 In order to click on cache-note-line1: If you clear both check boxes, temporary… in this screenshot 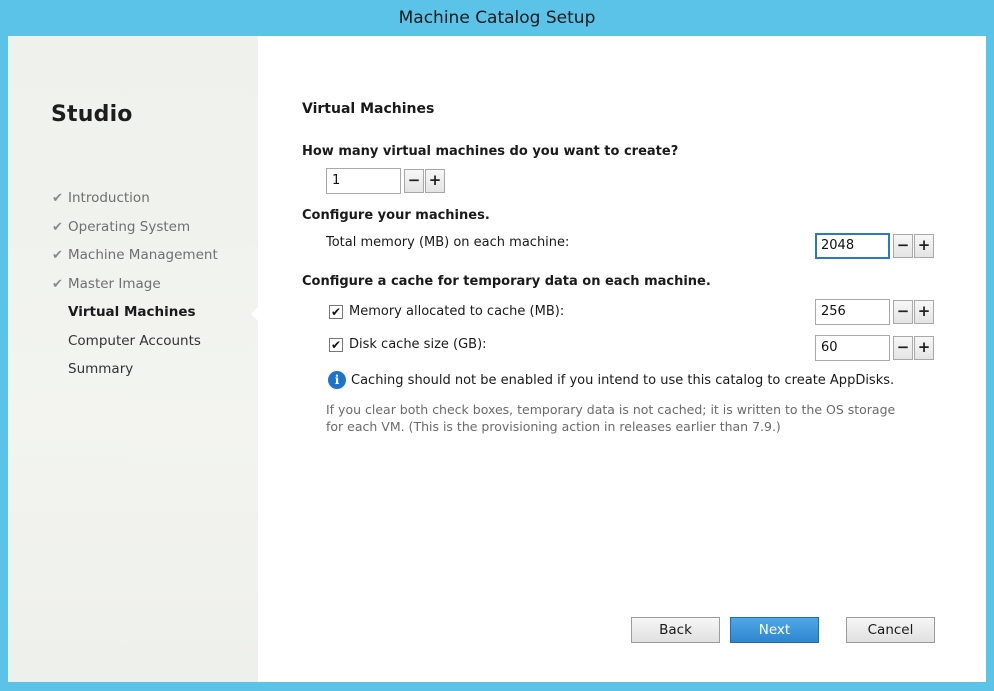, I will do `click(611, 409)`.